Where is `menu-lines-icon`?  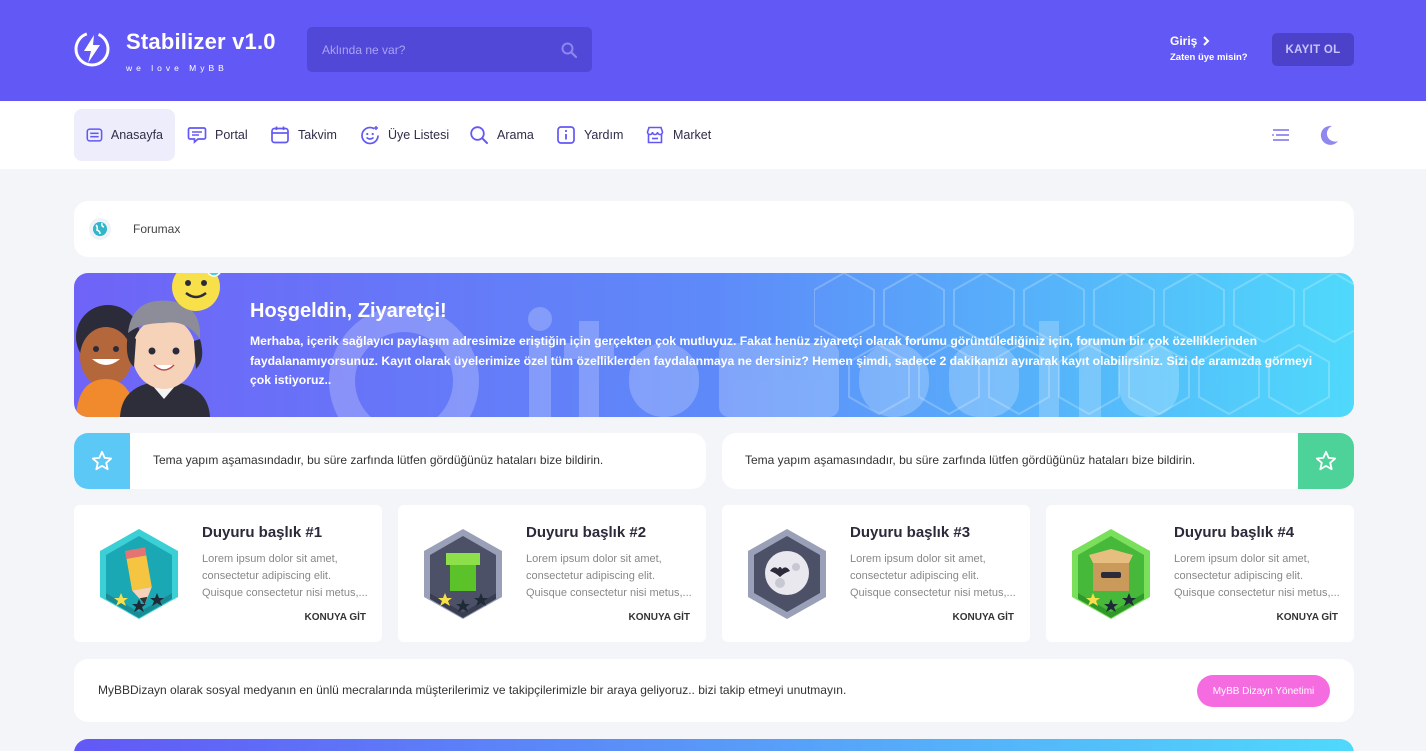 menu-lines-icon is located at coordinates (1281, 135).